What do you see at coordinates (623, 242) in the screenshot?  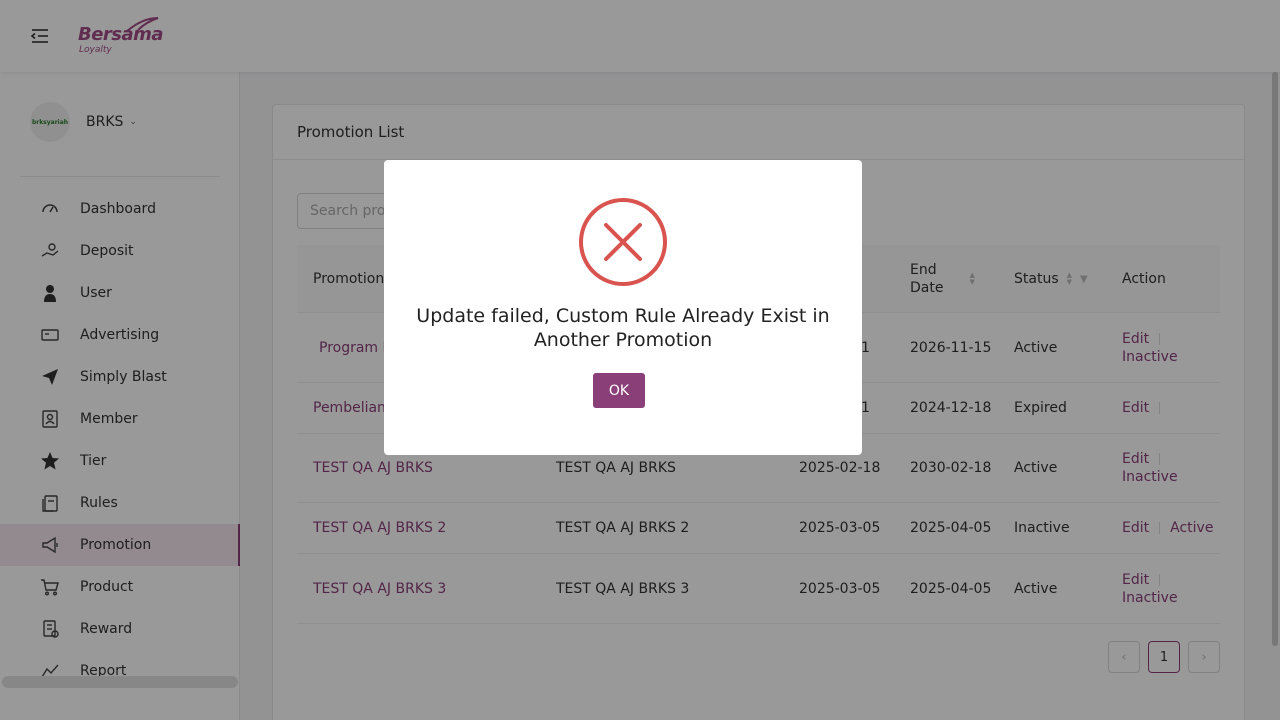 I see `error-x-icon` at bounding box center [623, 242].